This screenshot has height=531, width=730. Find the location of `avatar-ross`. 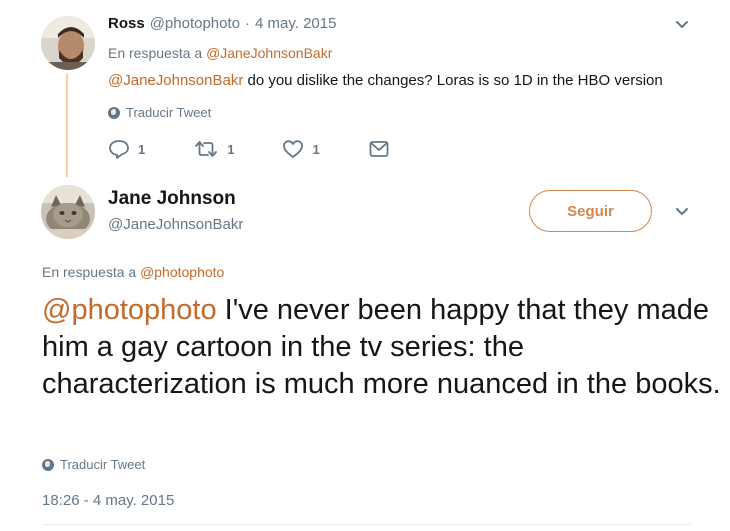

avatar-ross is located at coordinates (68, 43).